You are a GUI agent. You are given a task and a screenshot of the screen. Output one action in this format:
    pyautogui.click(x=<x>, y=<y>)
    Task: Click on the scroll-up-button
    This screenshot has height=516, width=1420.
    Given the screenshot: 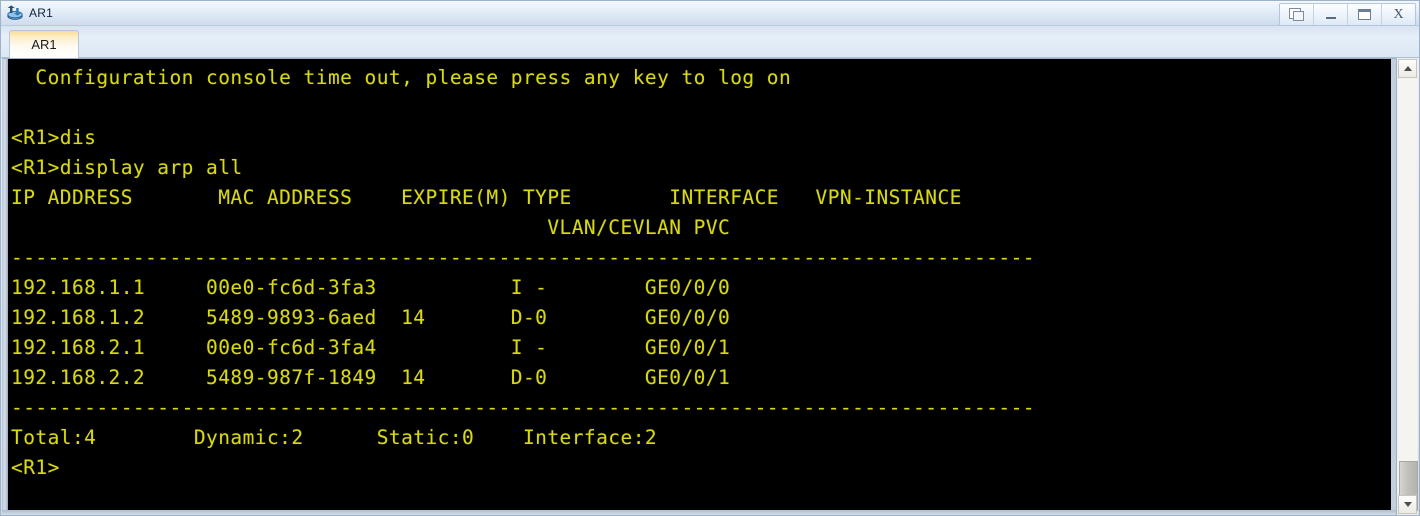 What is the action you would take?
    pyautogui.click(x=1407, y=68)
    